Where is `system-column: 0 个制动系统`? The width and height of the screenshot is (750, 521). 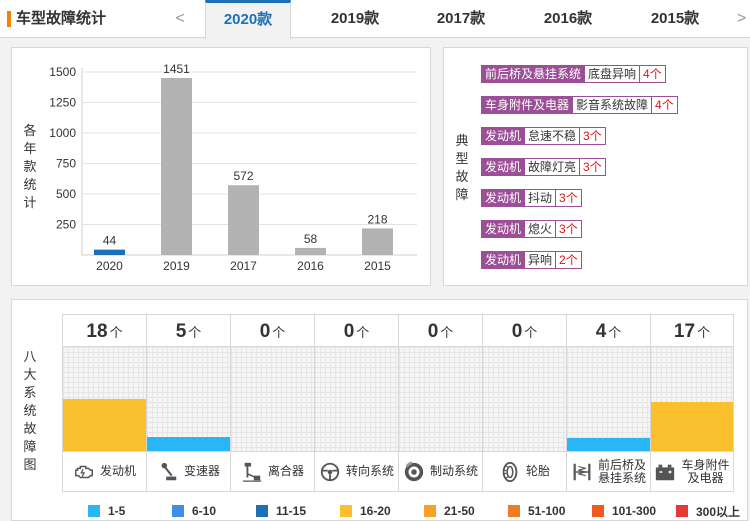
system-column: 0 个制动系统 is located at coordinates (440, 403).